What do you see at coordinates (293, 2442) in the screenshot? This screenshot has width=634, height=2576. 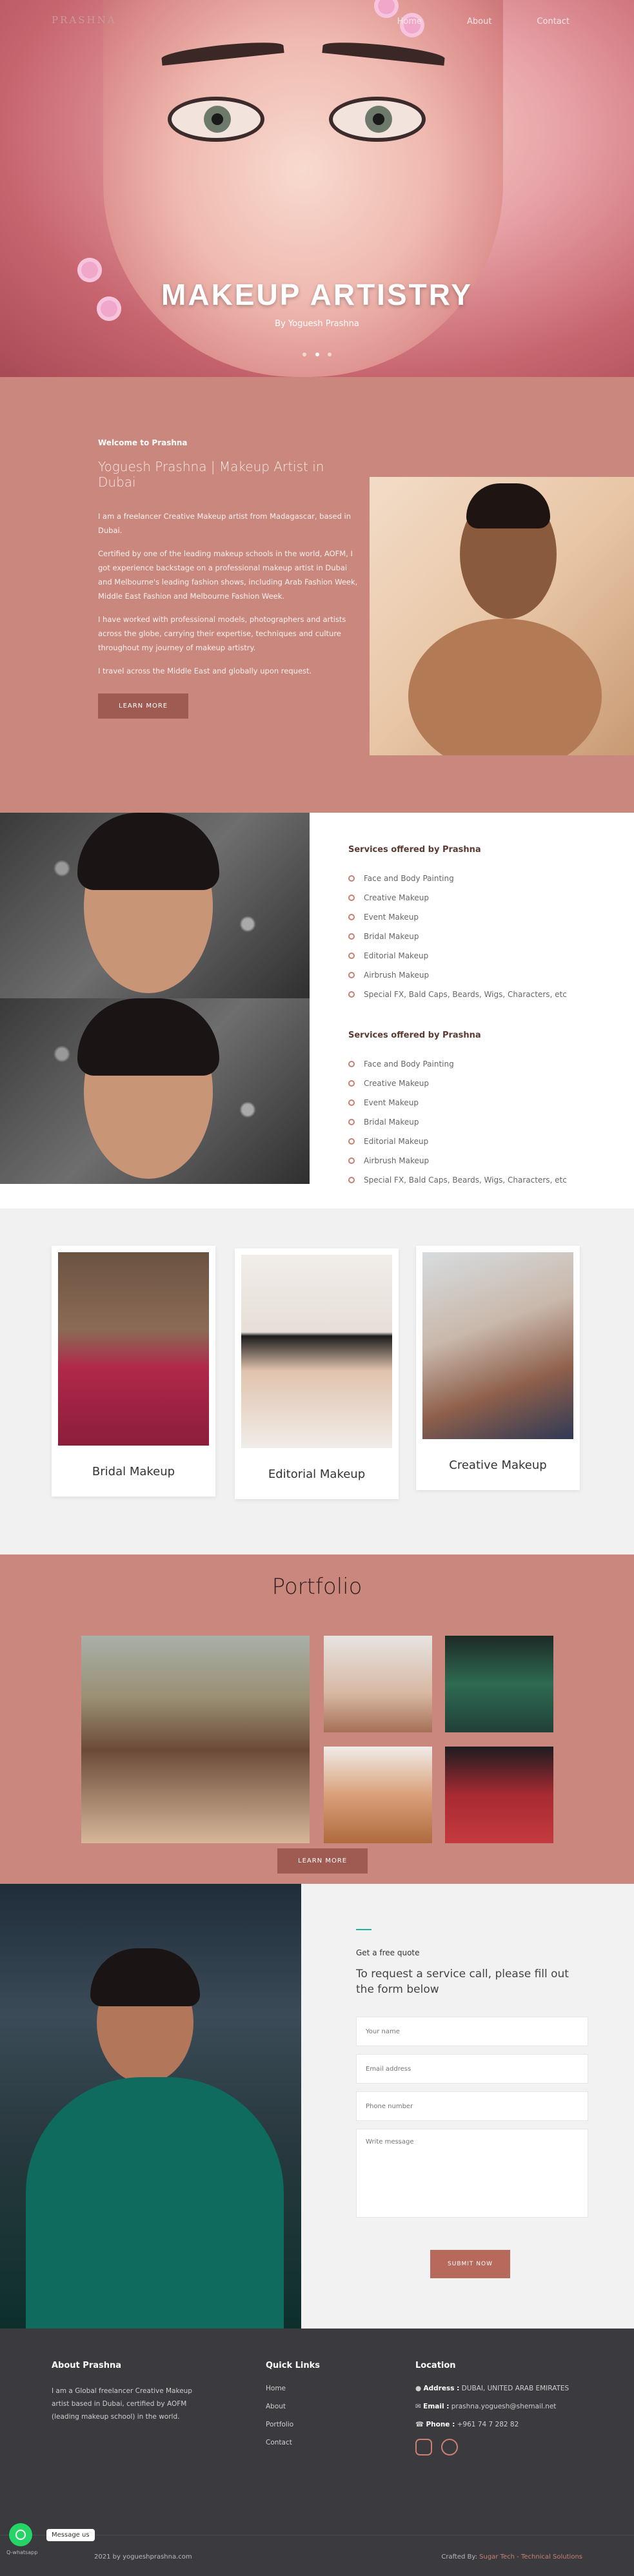 I see `footer-link-contact: Contact` at bounding box center [293, 2442].